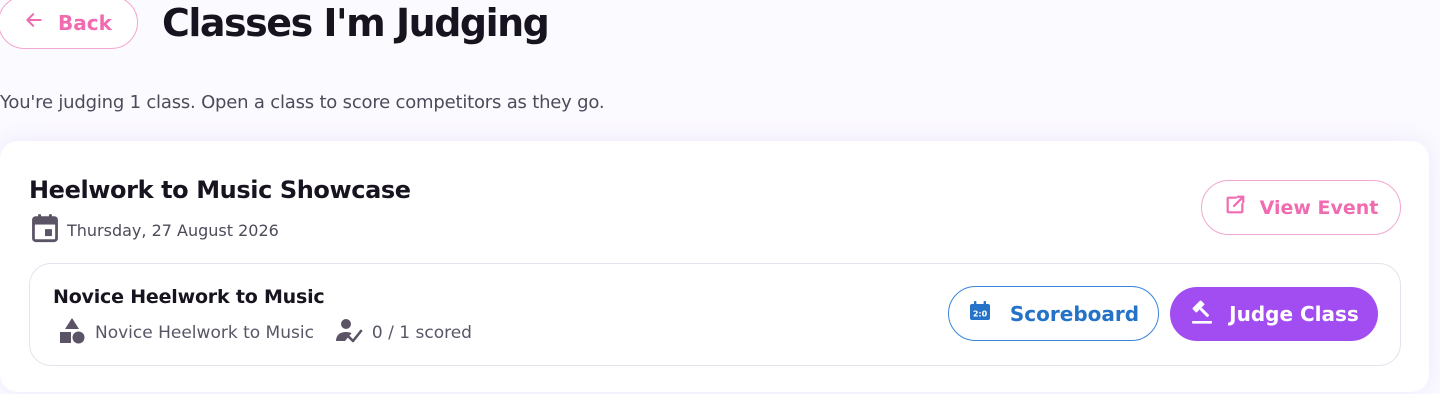 The height and width of the screenshot is (394, 1440). What do you see at coordinates (349, 333) in the screenshot?
I see `person-check-icon` at bounding box center [349, 333].